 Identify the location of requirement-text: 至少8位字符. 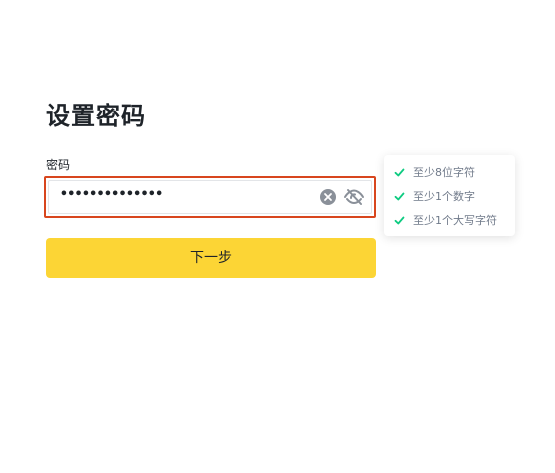
(444, 172).